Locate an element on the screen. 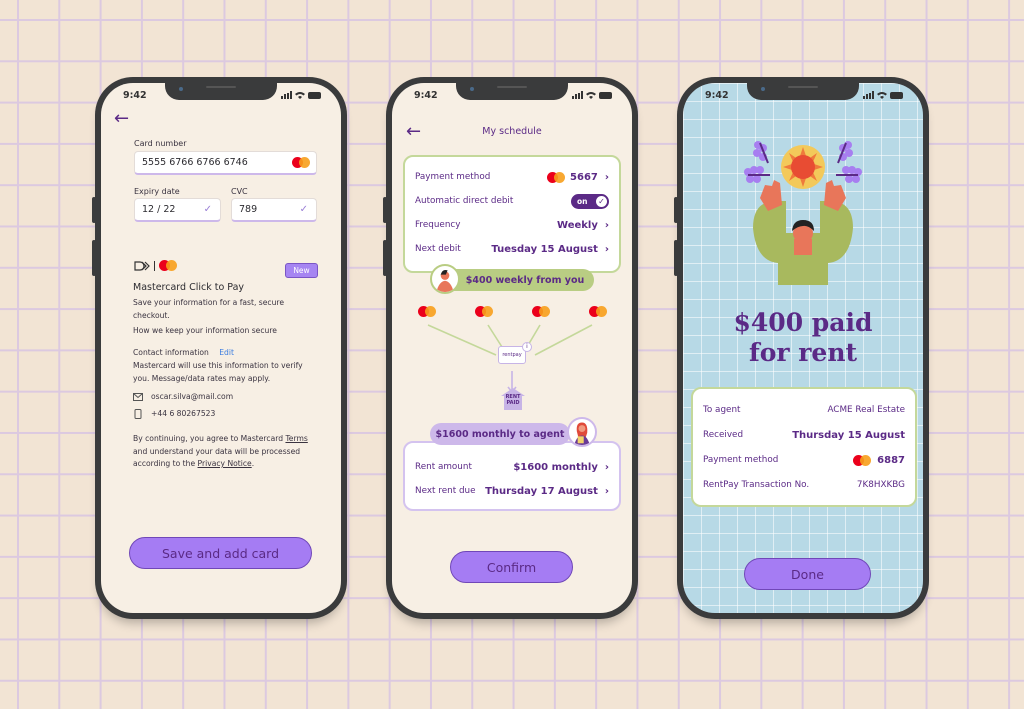 This screenshot has width=1024, height=709. new-badge: New is located at coordinates (301, 270).